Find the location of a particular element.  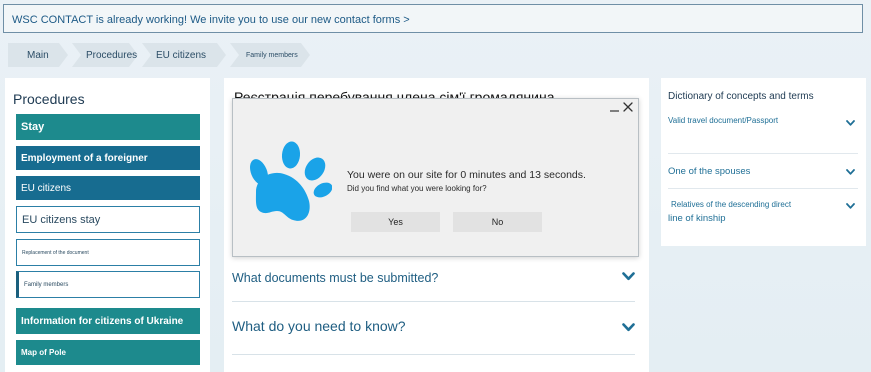

breadcrumb-eu-citizens: EU citizens is located at coordinates (184, 55).